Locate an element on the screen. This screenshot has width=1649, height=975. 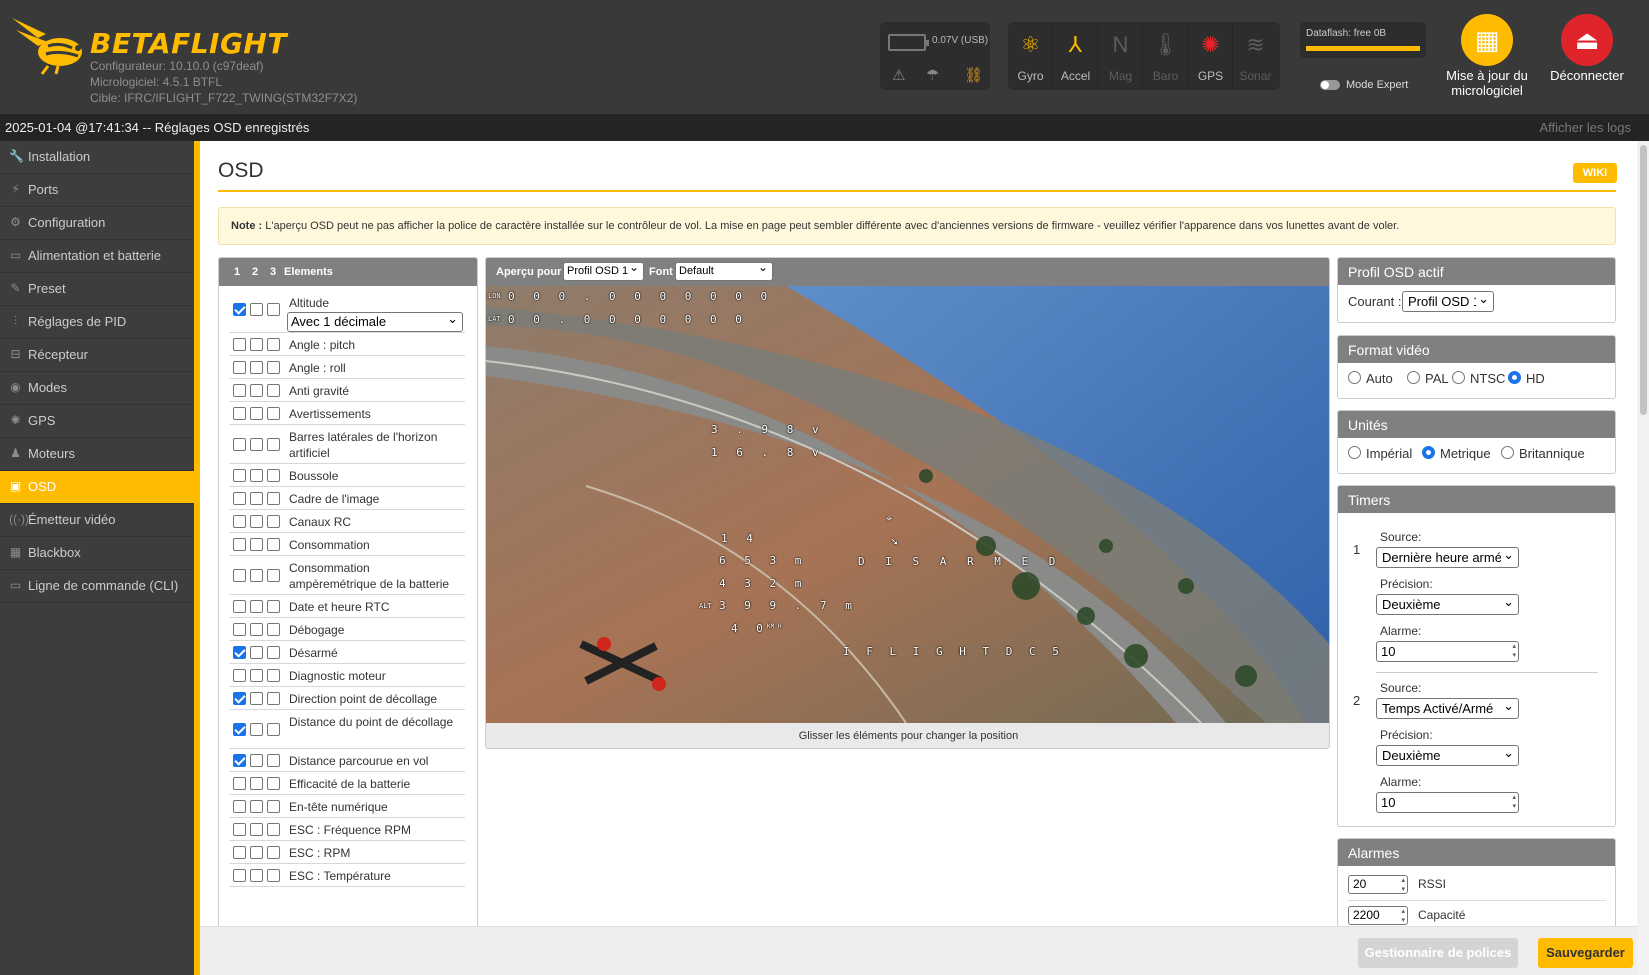
units-british-radio is located at coordinates (1507, 452).